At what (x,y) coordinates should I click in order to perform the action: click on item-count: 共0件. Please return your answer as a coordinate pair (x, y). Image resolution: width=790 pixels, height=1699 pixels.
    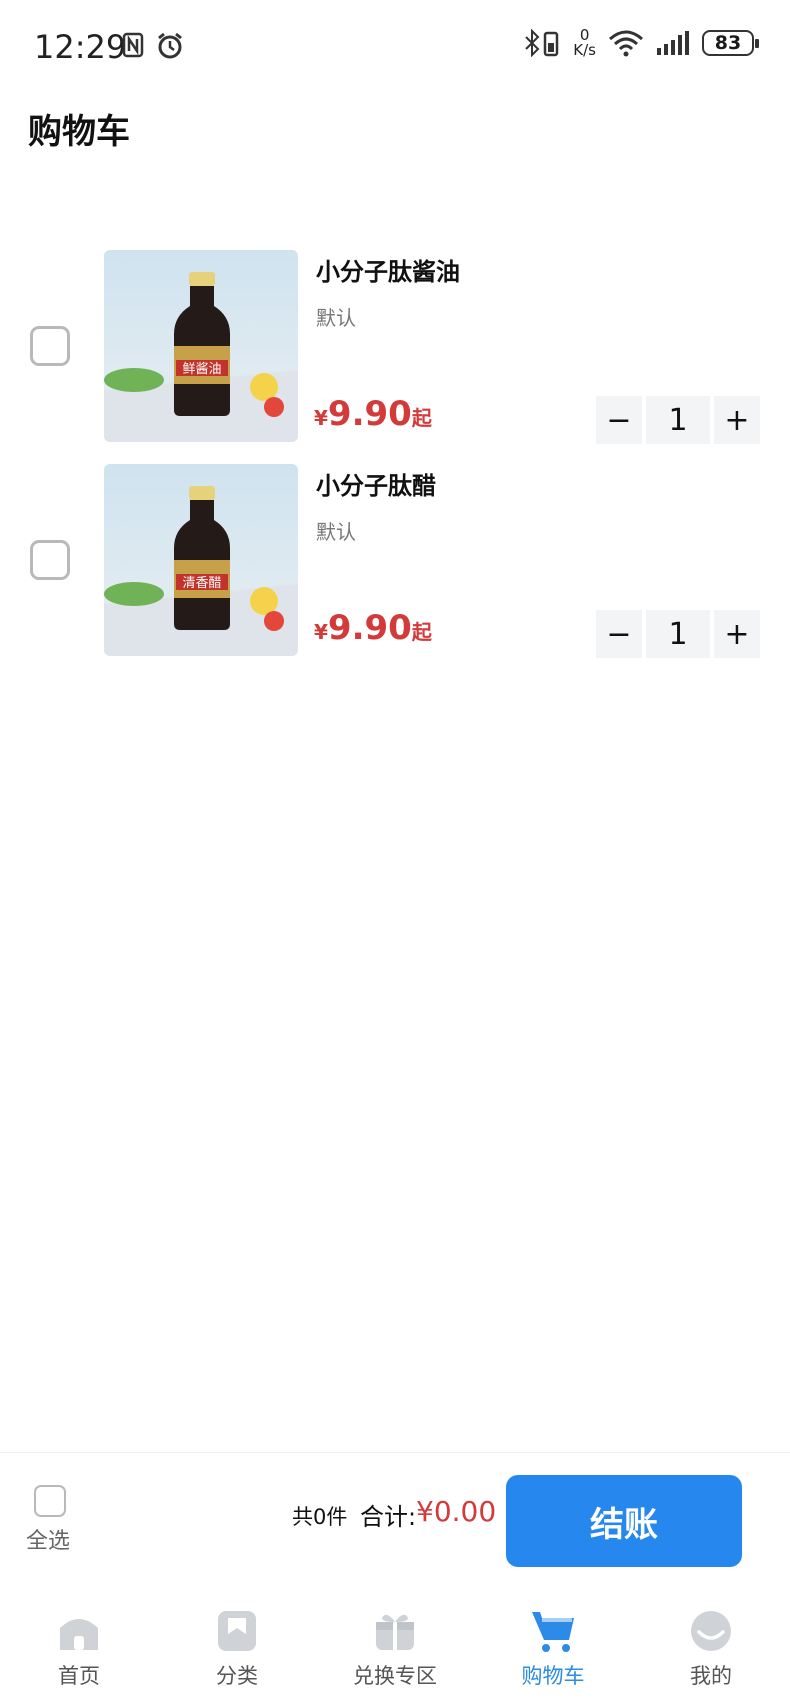
    Looking at the image, I should click on (320, 1517).